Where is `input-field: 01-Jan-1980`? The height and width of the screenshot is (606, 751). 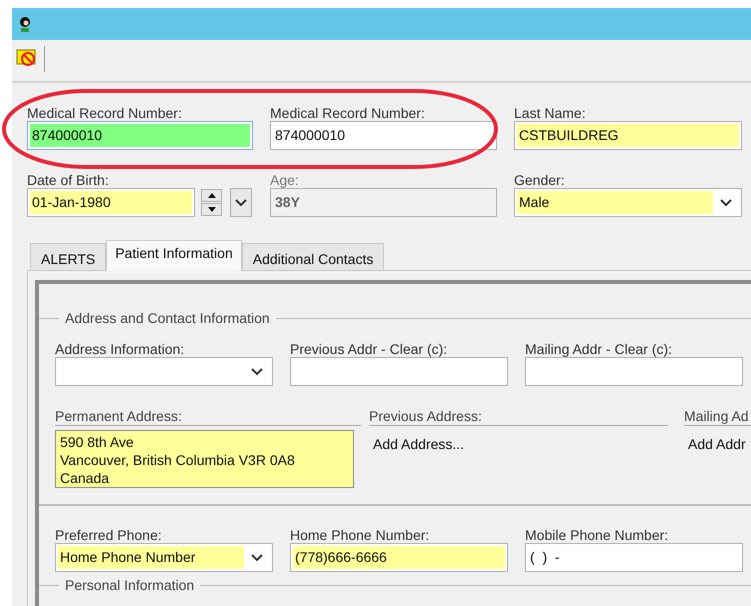
input-field: 01-Jan-1980 is located at coordinates (111, 202).